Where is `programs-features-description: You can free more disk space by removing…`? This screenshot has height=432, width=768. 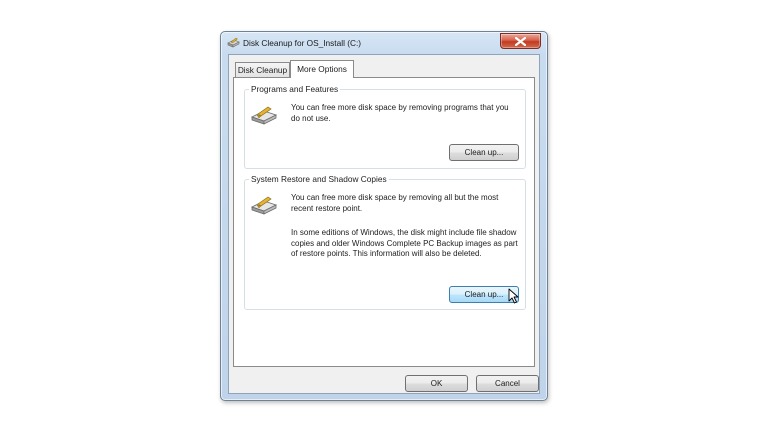 programs-features-description: You can free more disk space by removing… is located at coordinates (400, 113).